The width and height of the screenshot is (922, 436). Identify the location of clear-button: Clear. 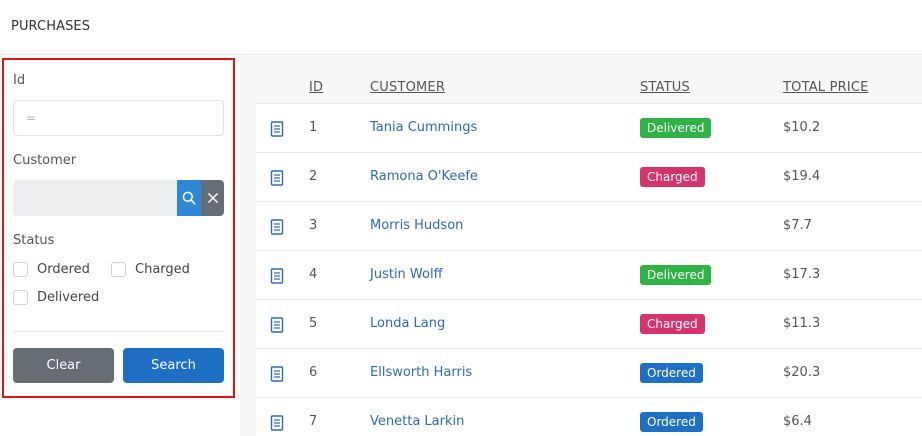
(63, 365).